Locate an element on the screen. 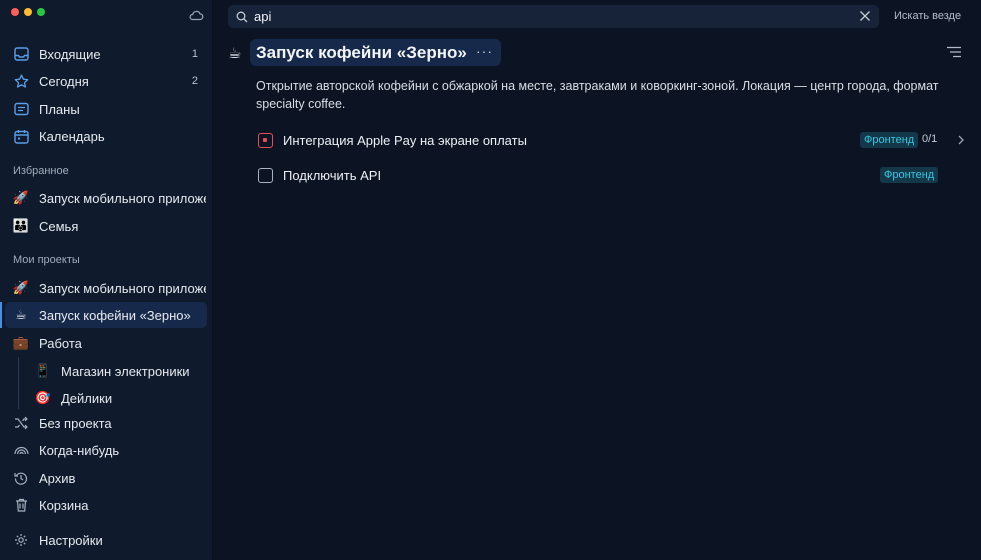 This screenshot has width=981, height=560. search-everywhere-button: Искать везде is located at coordinates (927, 16).